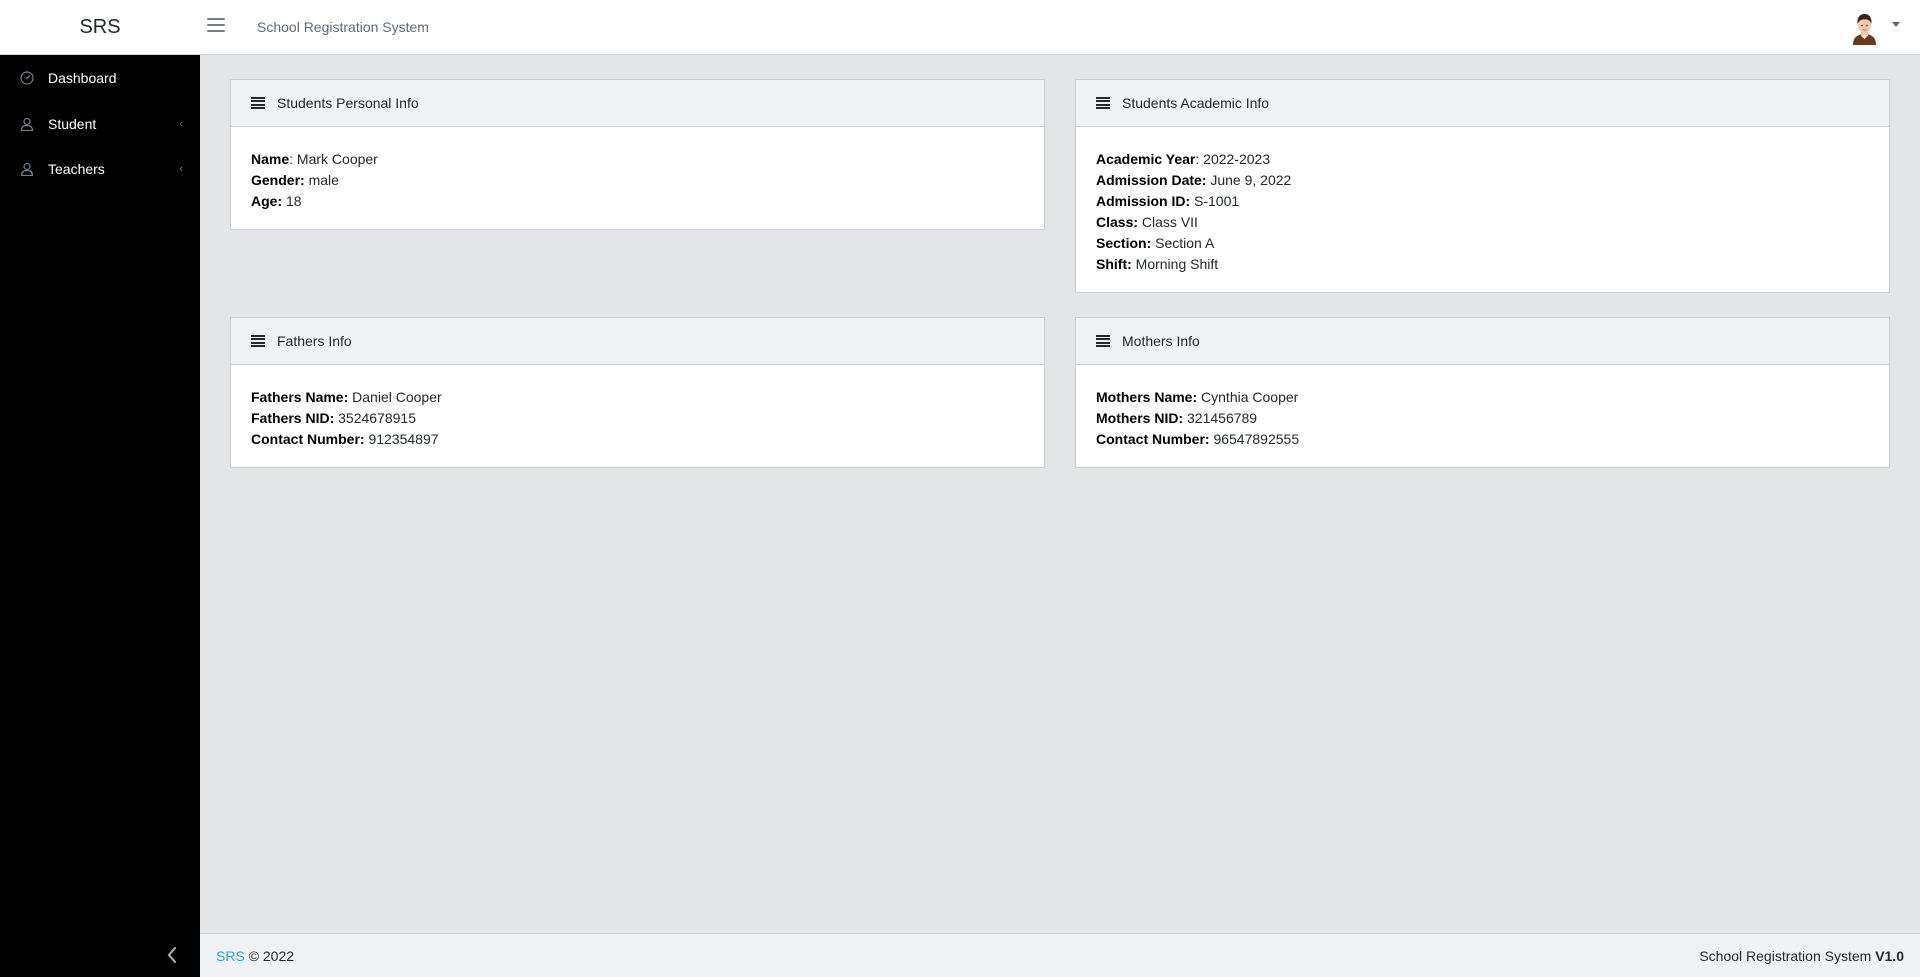 Image resolution: width=1920 pixels, height=977 pixels. What do you see at coordinates (348, 103) in the screenshot?
I see `card-title: Students Personal Info` at bounding box center [348, 103].